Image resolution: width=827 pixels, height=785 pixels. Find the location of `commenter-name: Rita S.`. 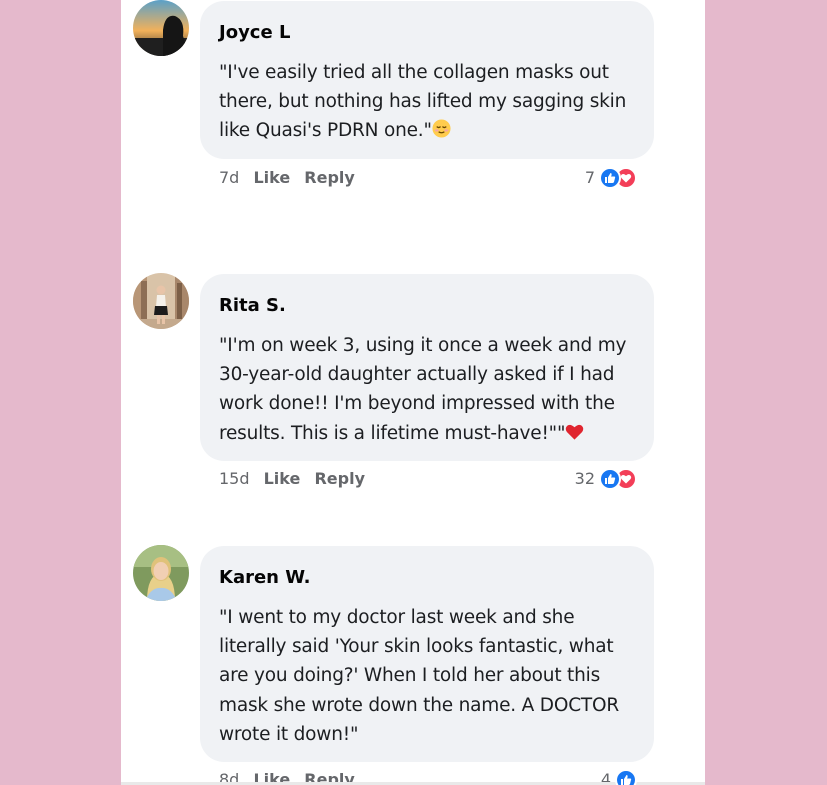

commenter-name: Rita S. is located at coordinates (426, 306).